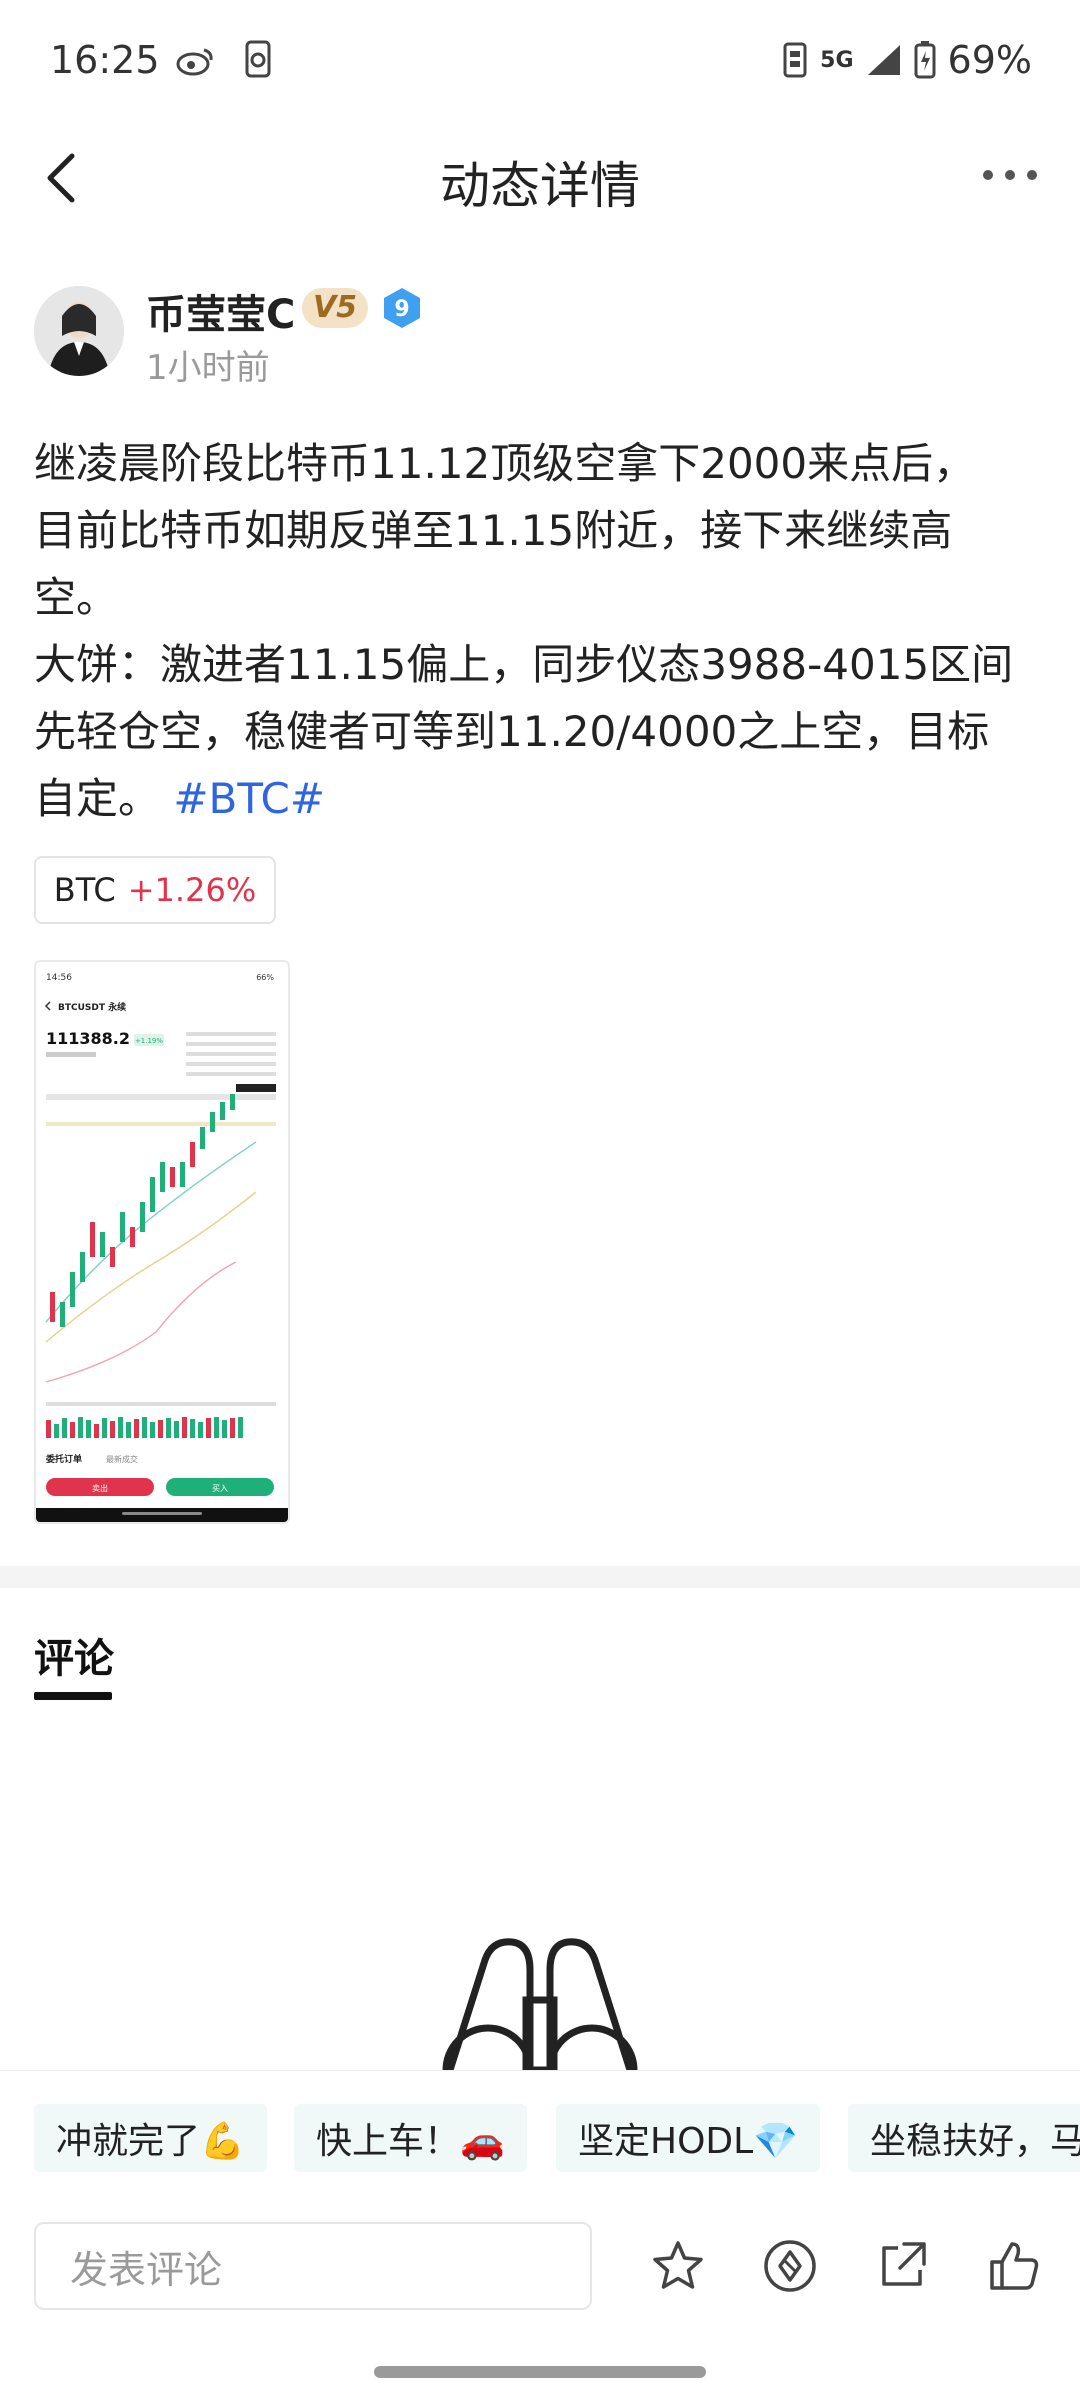  Describe the element at coordinates (790, 2266) in the screenshot. I see `tip-icon` at that location.